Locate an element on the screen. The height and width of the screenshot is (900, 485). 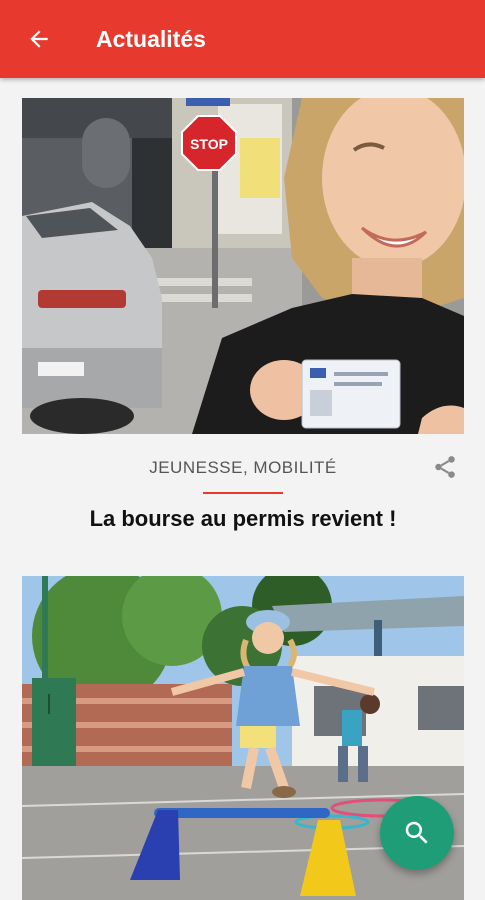
search-button is located at coordinates (417, 833).